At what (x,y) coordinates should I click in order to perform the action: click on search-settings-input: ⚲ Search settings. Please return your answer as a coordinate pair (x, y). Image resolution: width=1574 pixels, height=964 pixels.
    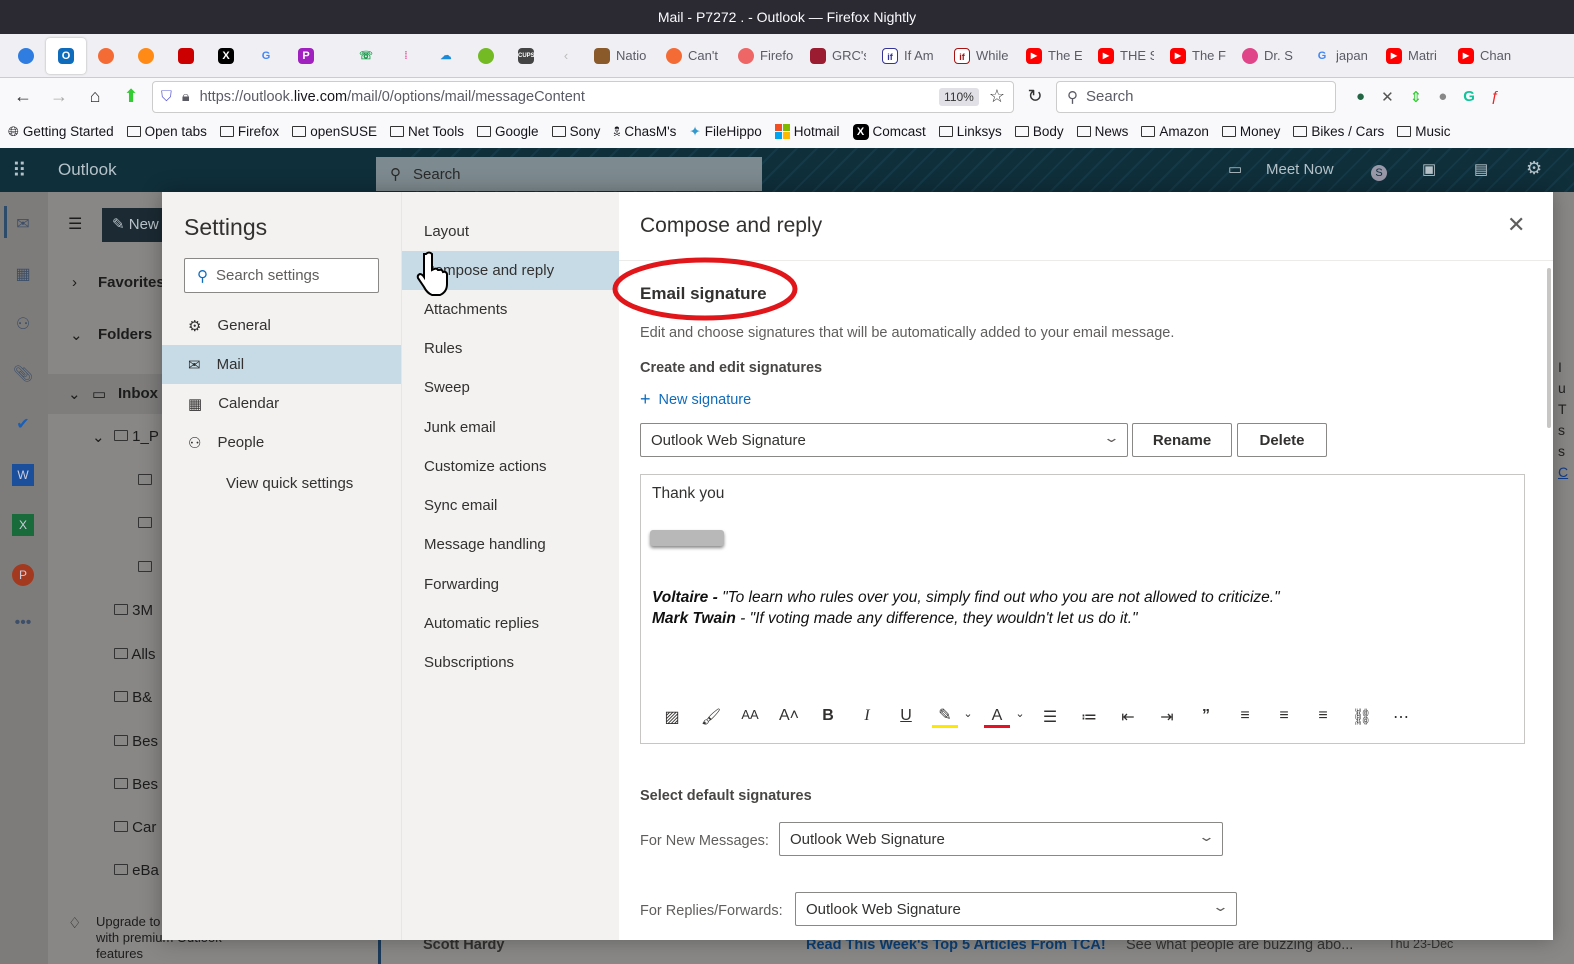
    Looking at the image, I should click on (281, 275).